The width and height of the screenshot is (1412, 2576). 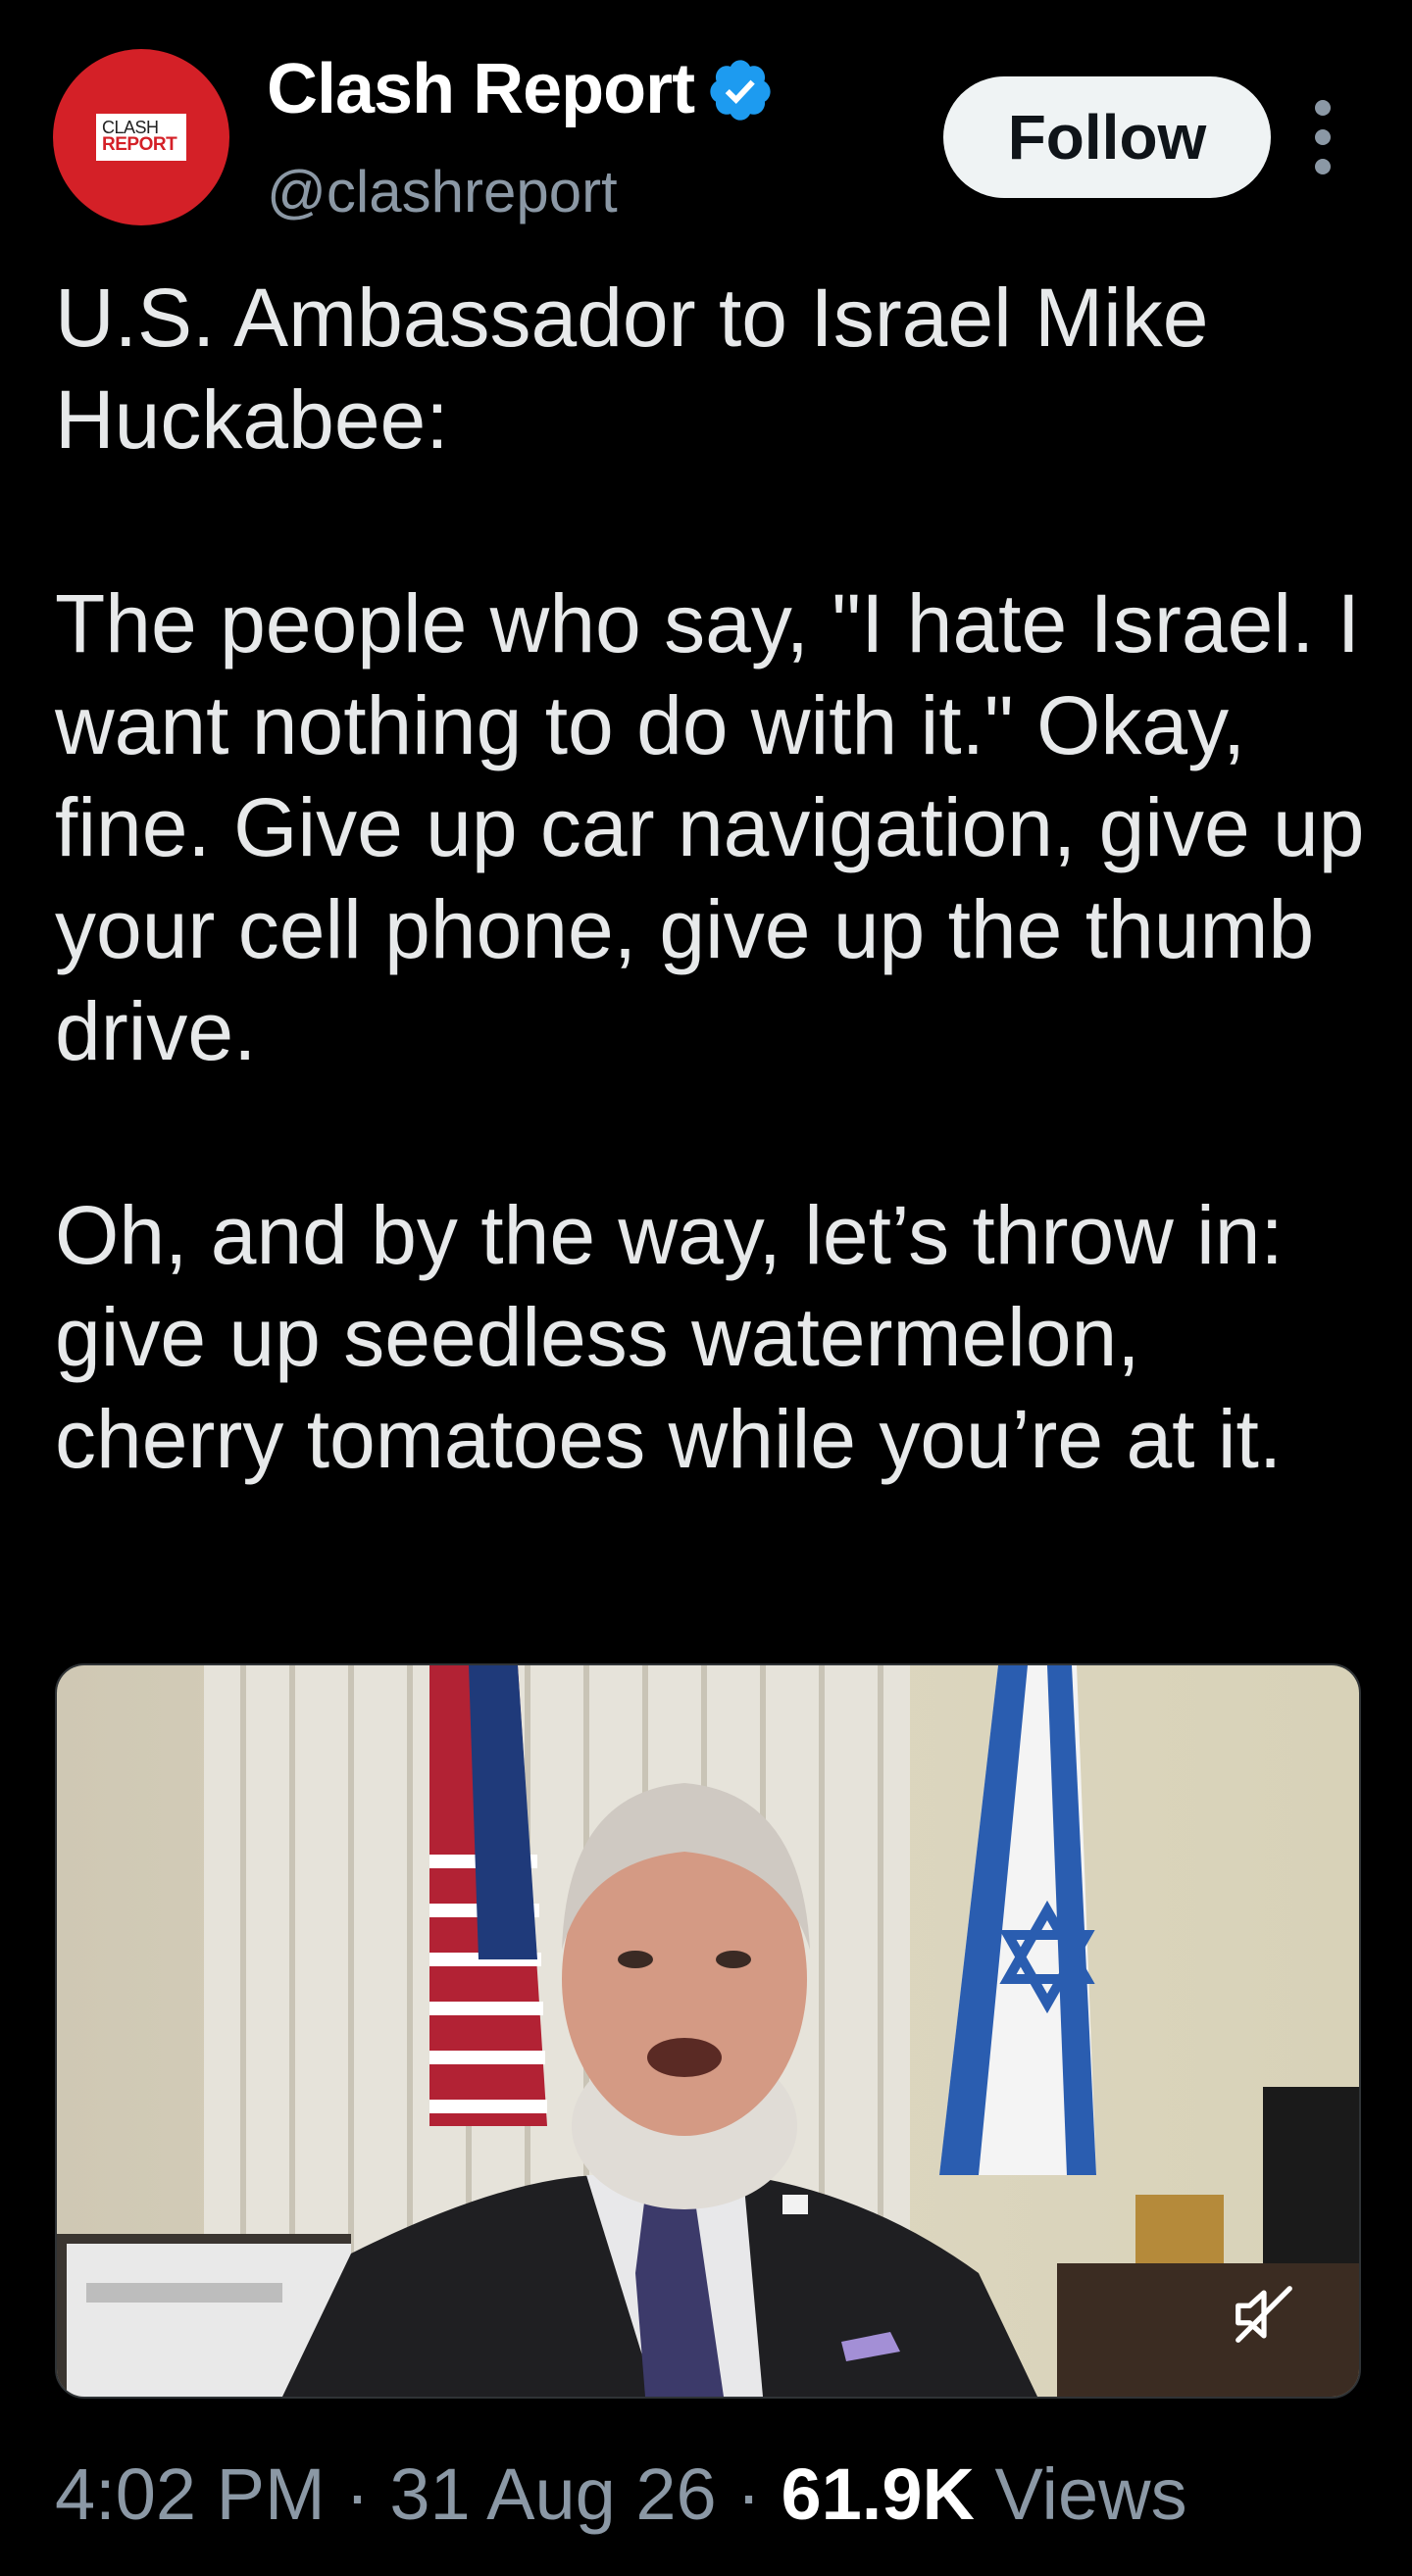 I want to click on tweet-meta: 4:02 PM · 31 Aug 26 · 61.9K Views, so click(x=621, y=2495).